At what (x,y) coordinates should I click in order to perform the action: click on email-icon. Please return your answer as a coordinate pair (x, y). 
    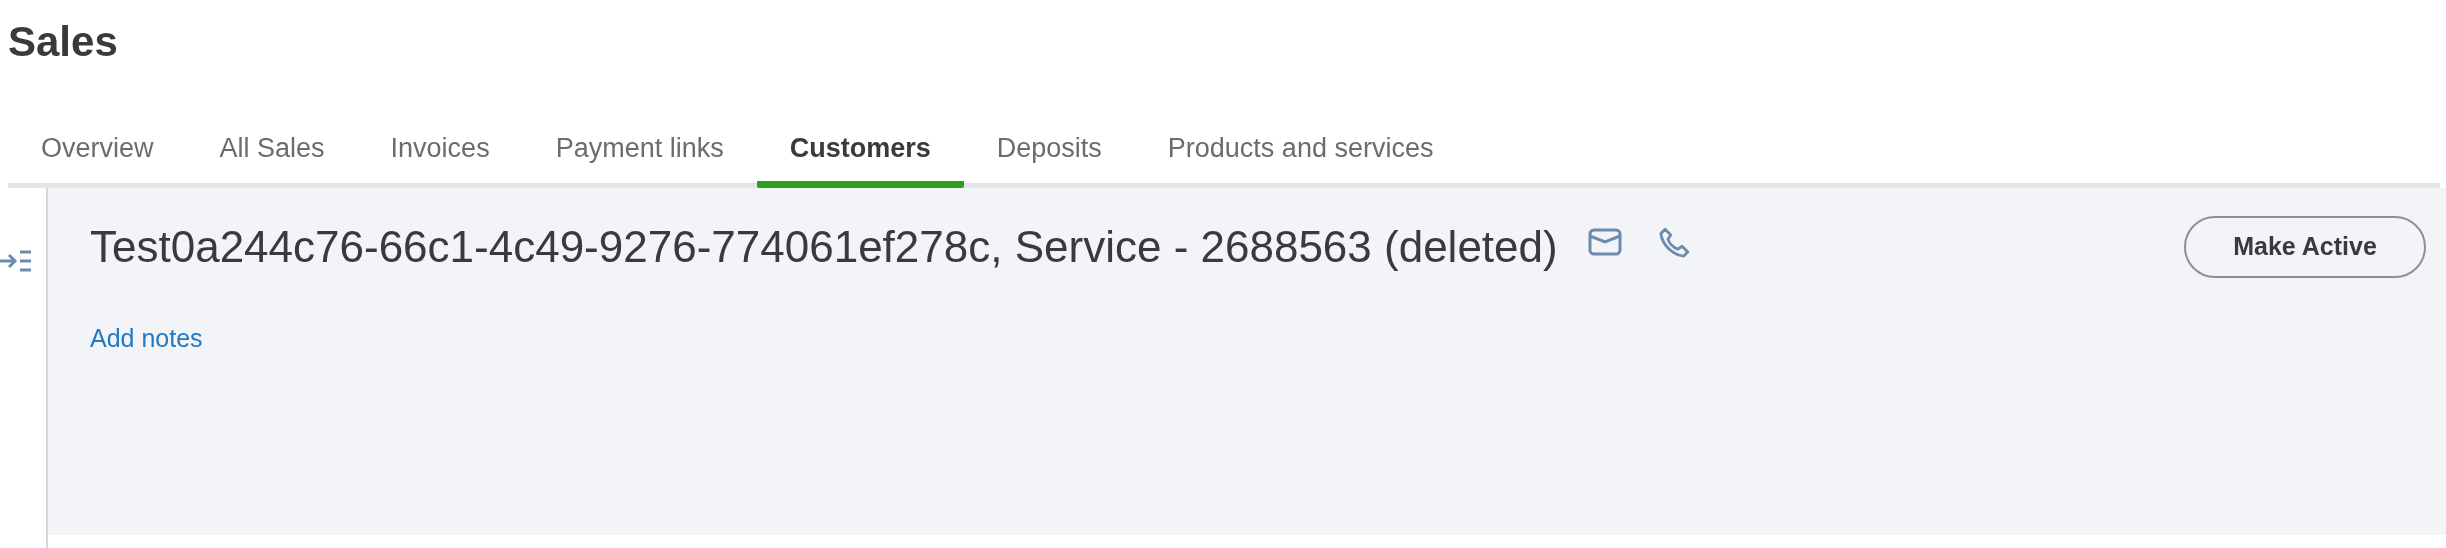
    Looking at the image, I should click on (1604, 242).